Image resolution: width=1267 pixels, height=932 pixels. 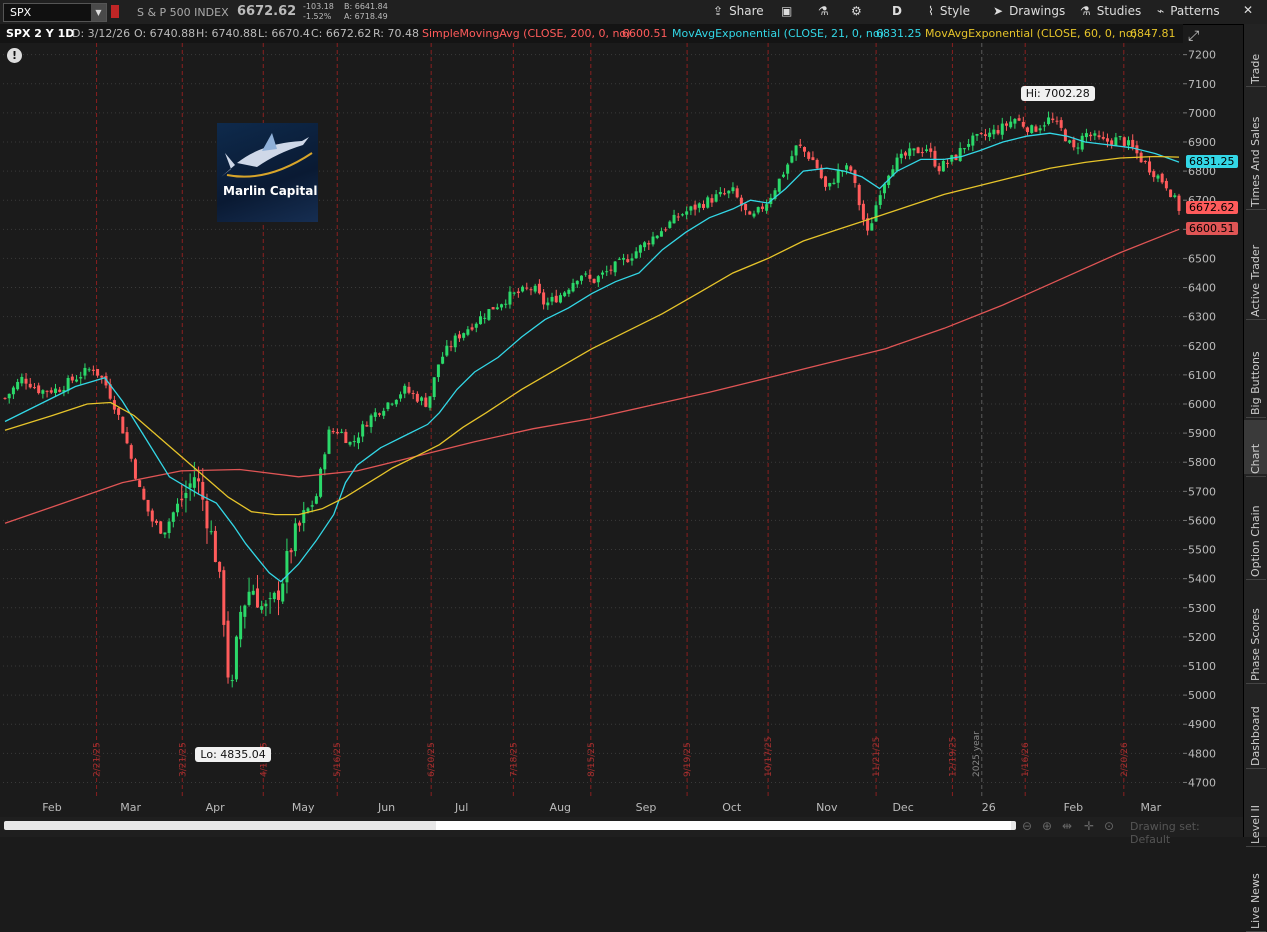 What do you see at coordinates (1255, 57) in the screenshot?
I see `sidebar-tab-trade: Trade` at bounding box center [1255, 57].